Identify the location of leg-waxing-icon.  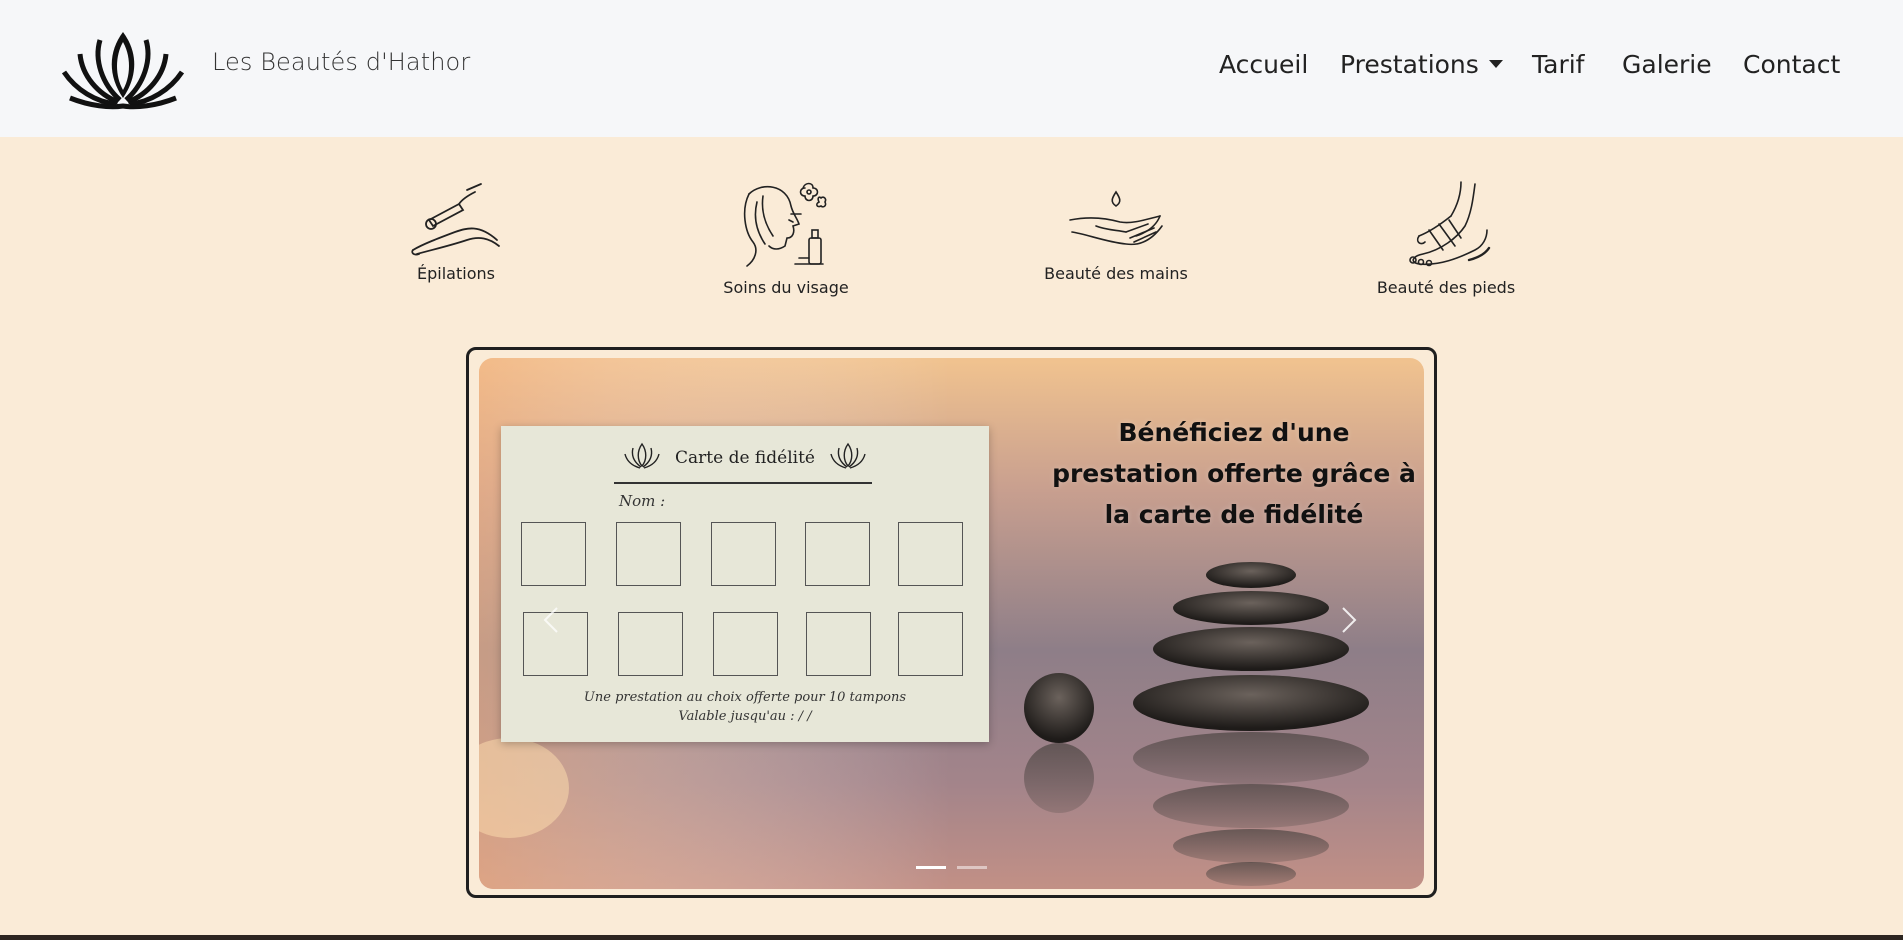
(455, 219).